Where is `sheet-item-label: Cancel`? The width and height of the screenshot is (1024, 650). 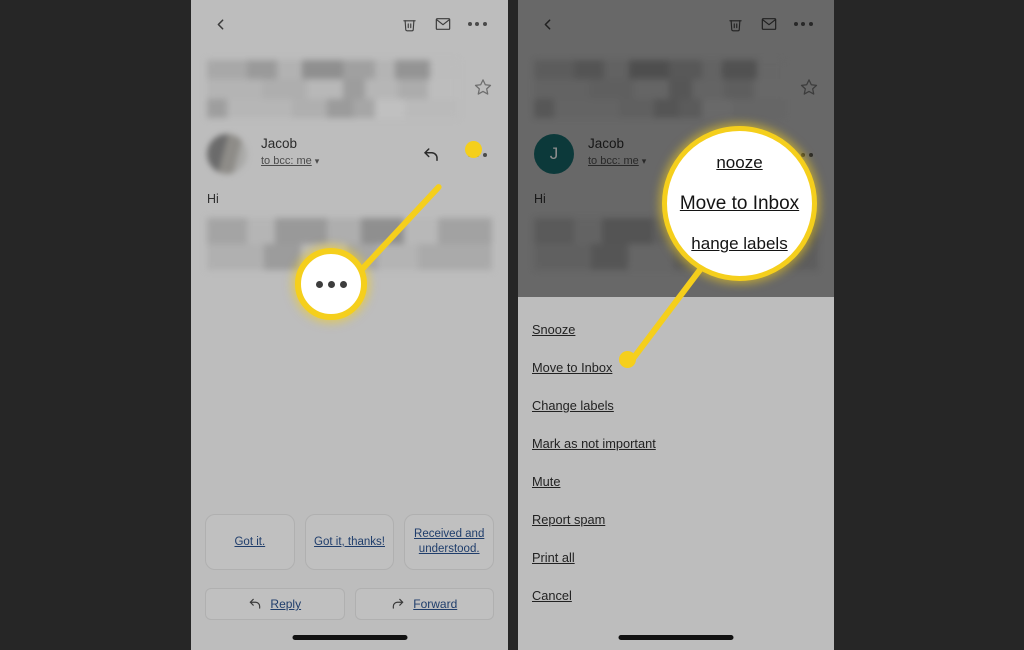 sheet-item-label: Cancel is located at coordinates (552, 595).